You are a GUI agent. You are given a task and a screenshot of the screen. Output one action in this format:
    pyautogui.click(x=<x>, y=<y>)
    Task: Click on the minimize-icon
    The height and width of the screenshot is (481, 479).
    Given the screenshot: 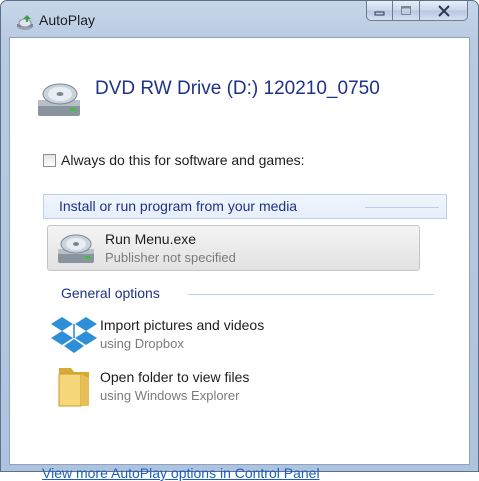 What is the action you would take?
    pyautogui.click(x=379, y=13)
    